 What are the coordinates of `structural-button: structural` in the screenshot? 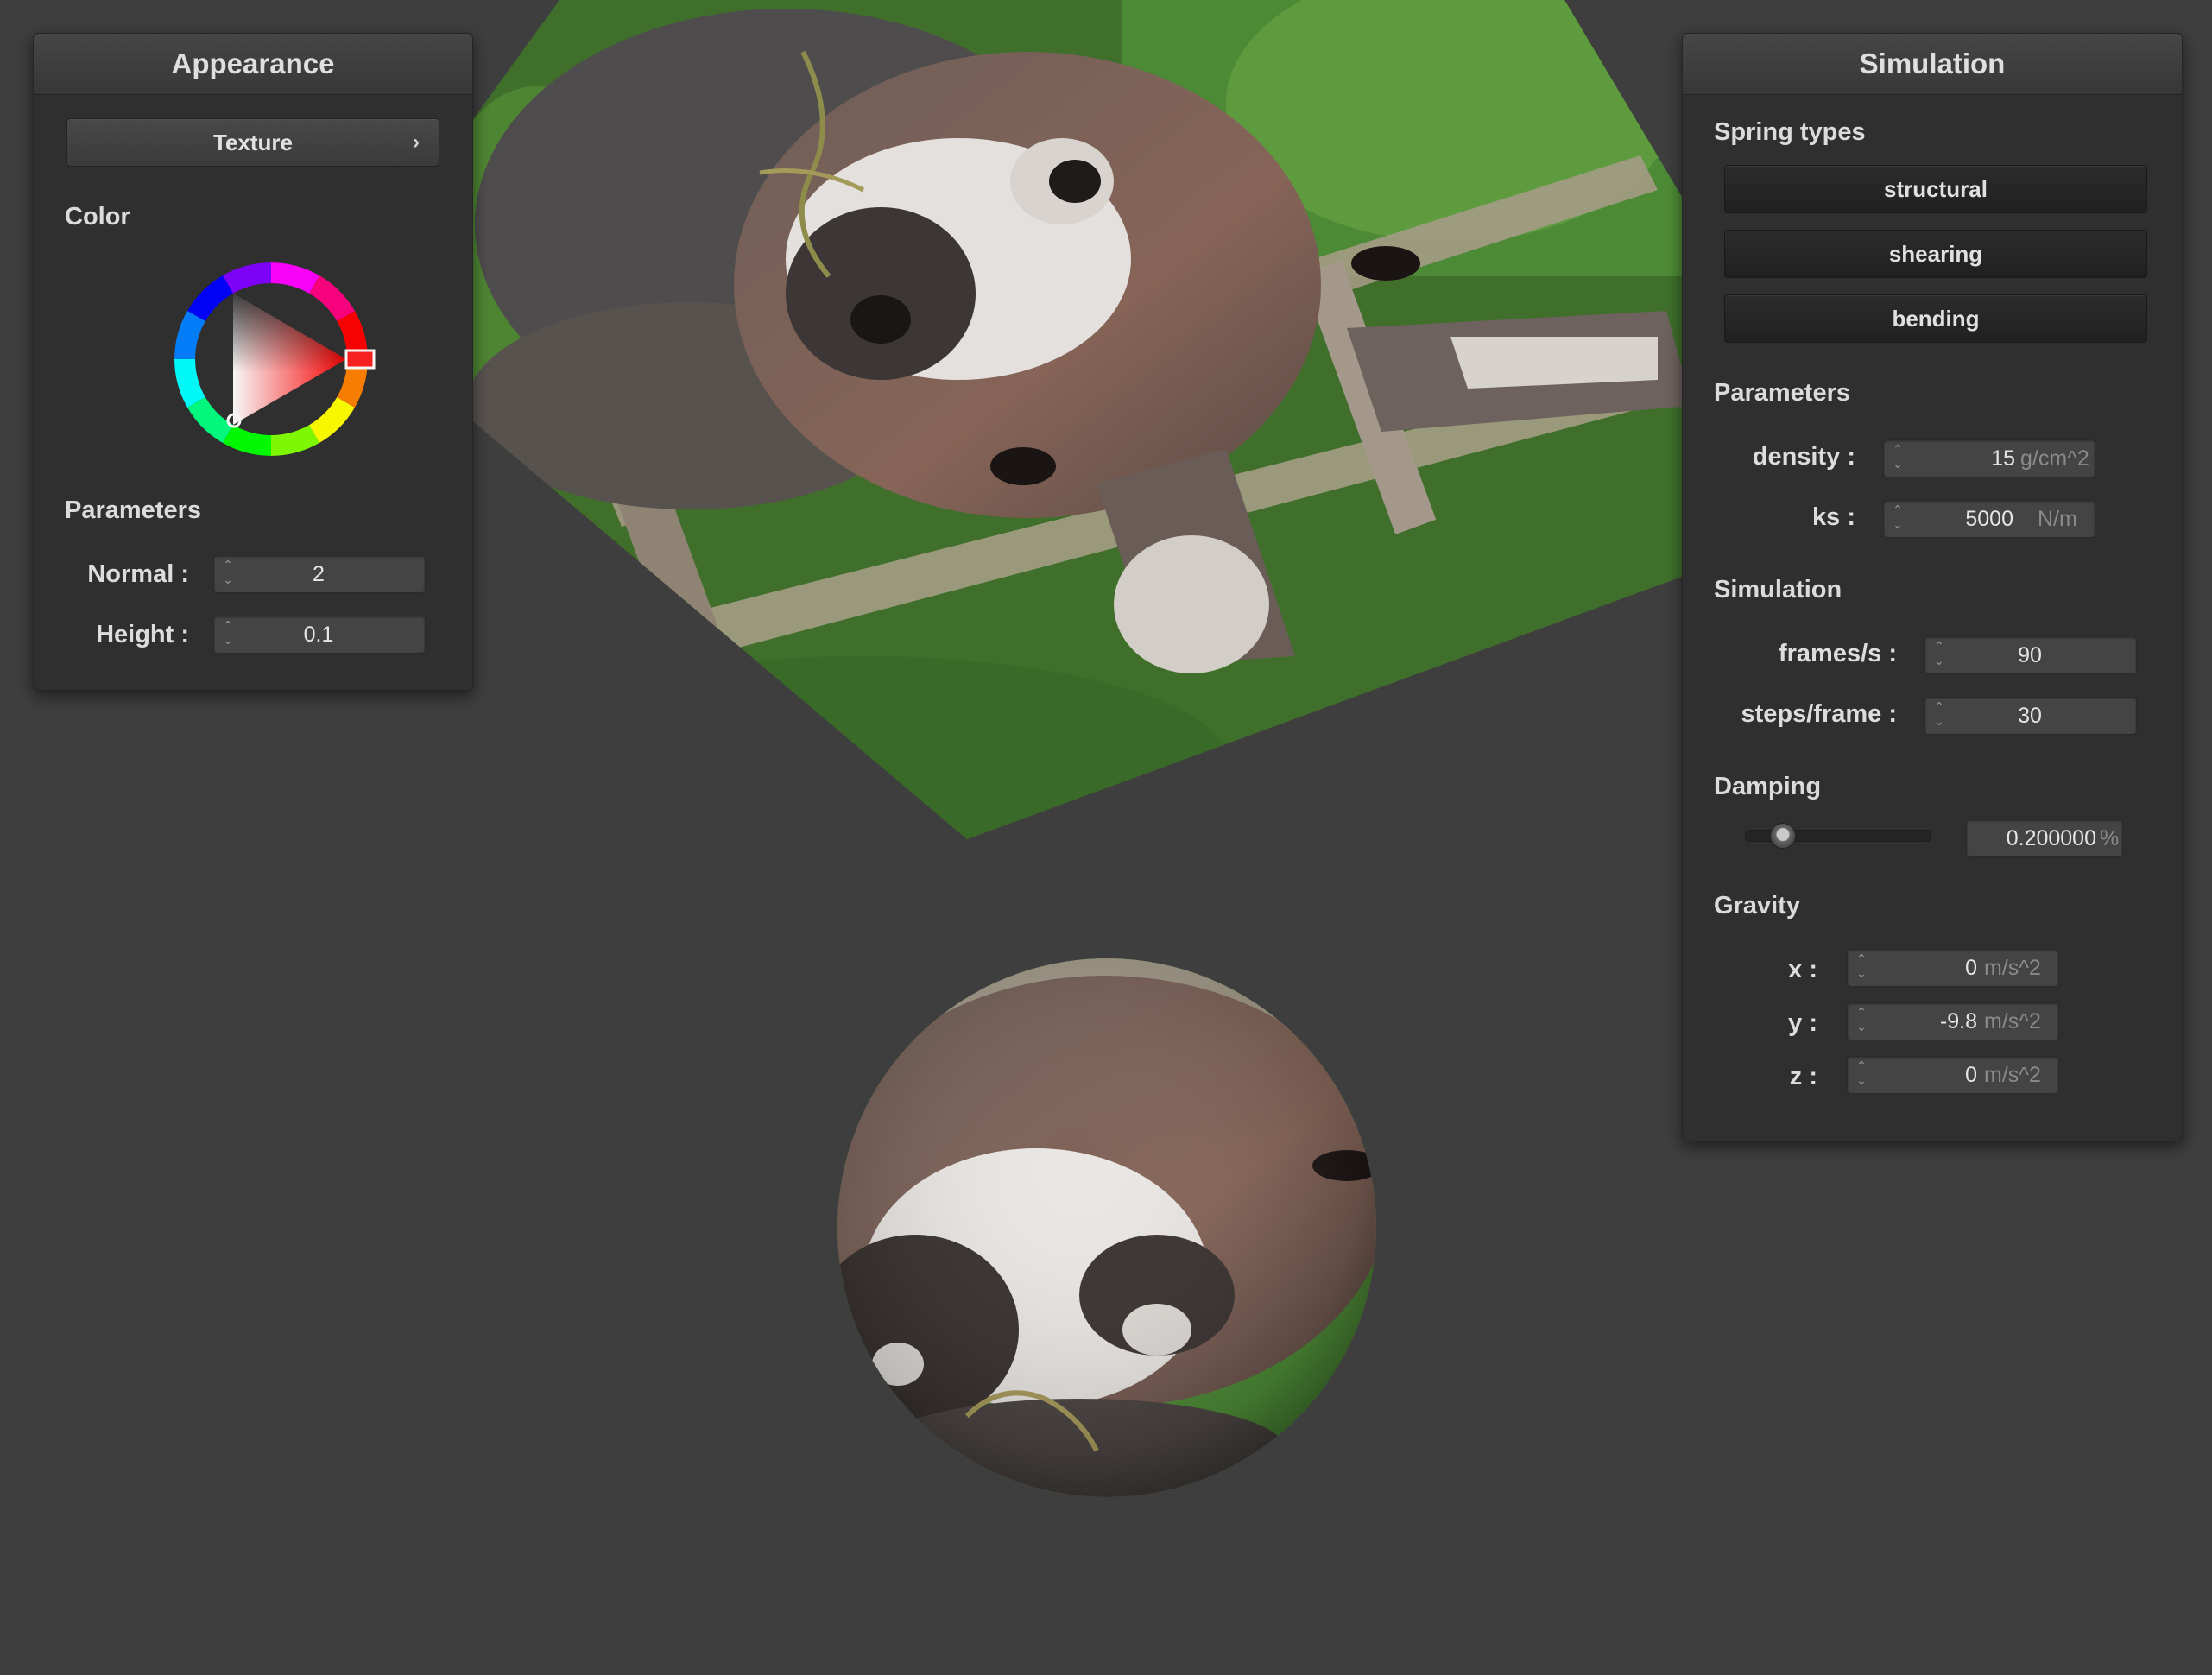 It's located at (1935, 189).